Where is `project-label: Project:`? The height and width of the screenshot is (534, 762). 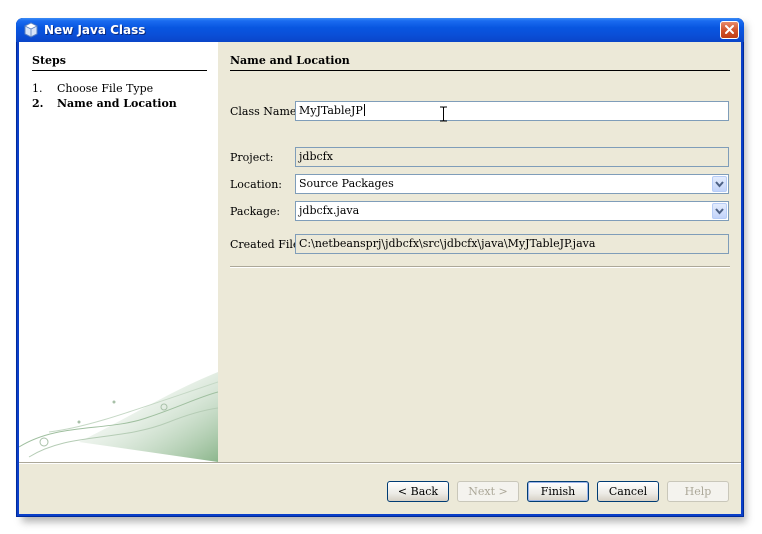 project-label: Project: is located at coordinates (252, 157).